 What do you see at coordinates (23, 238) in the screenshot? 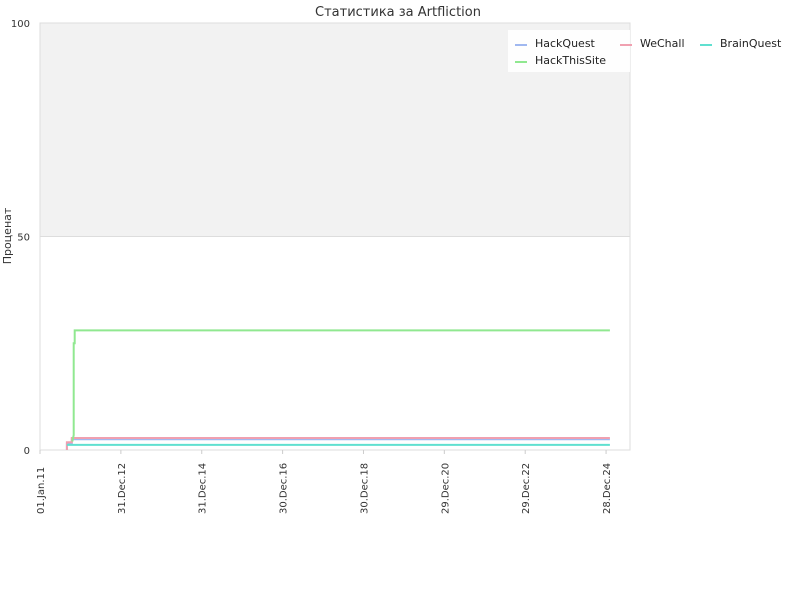
I see `y-tick-label-50: 50` at bounding box center [23, 238].